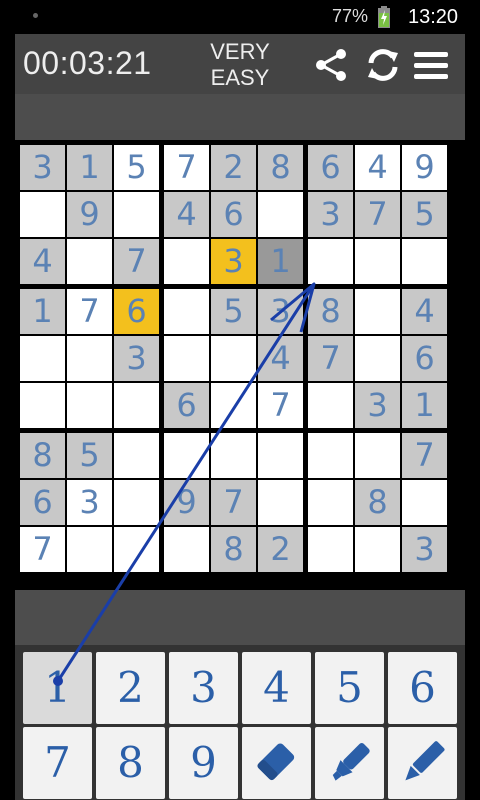  What do you see at coordinates (280, 167) in the screenshot?
I see `board-cell-r1-c6: 8` at bounding box center [280, 167].